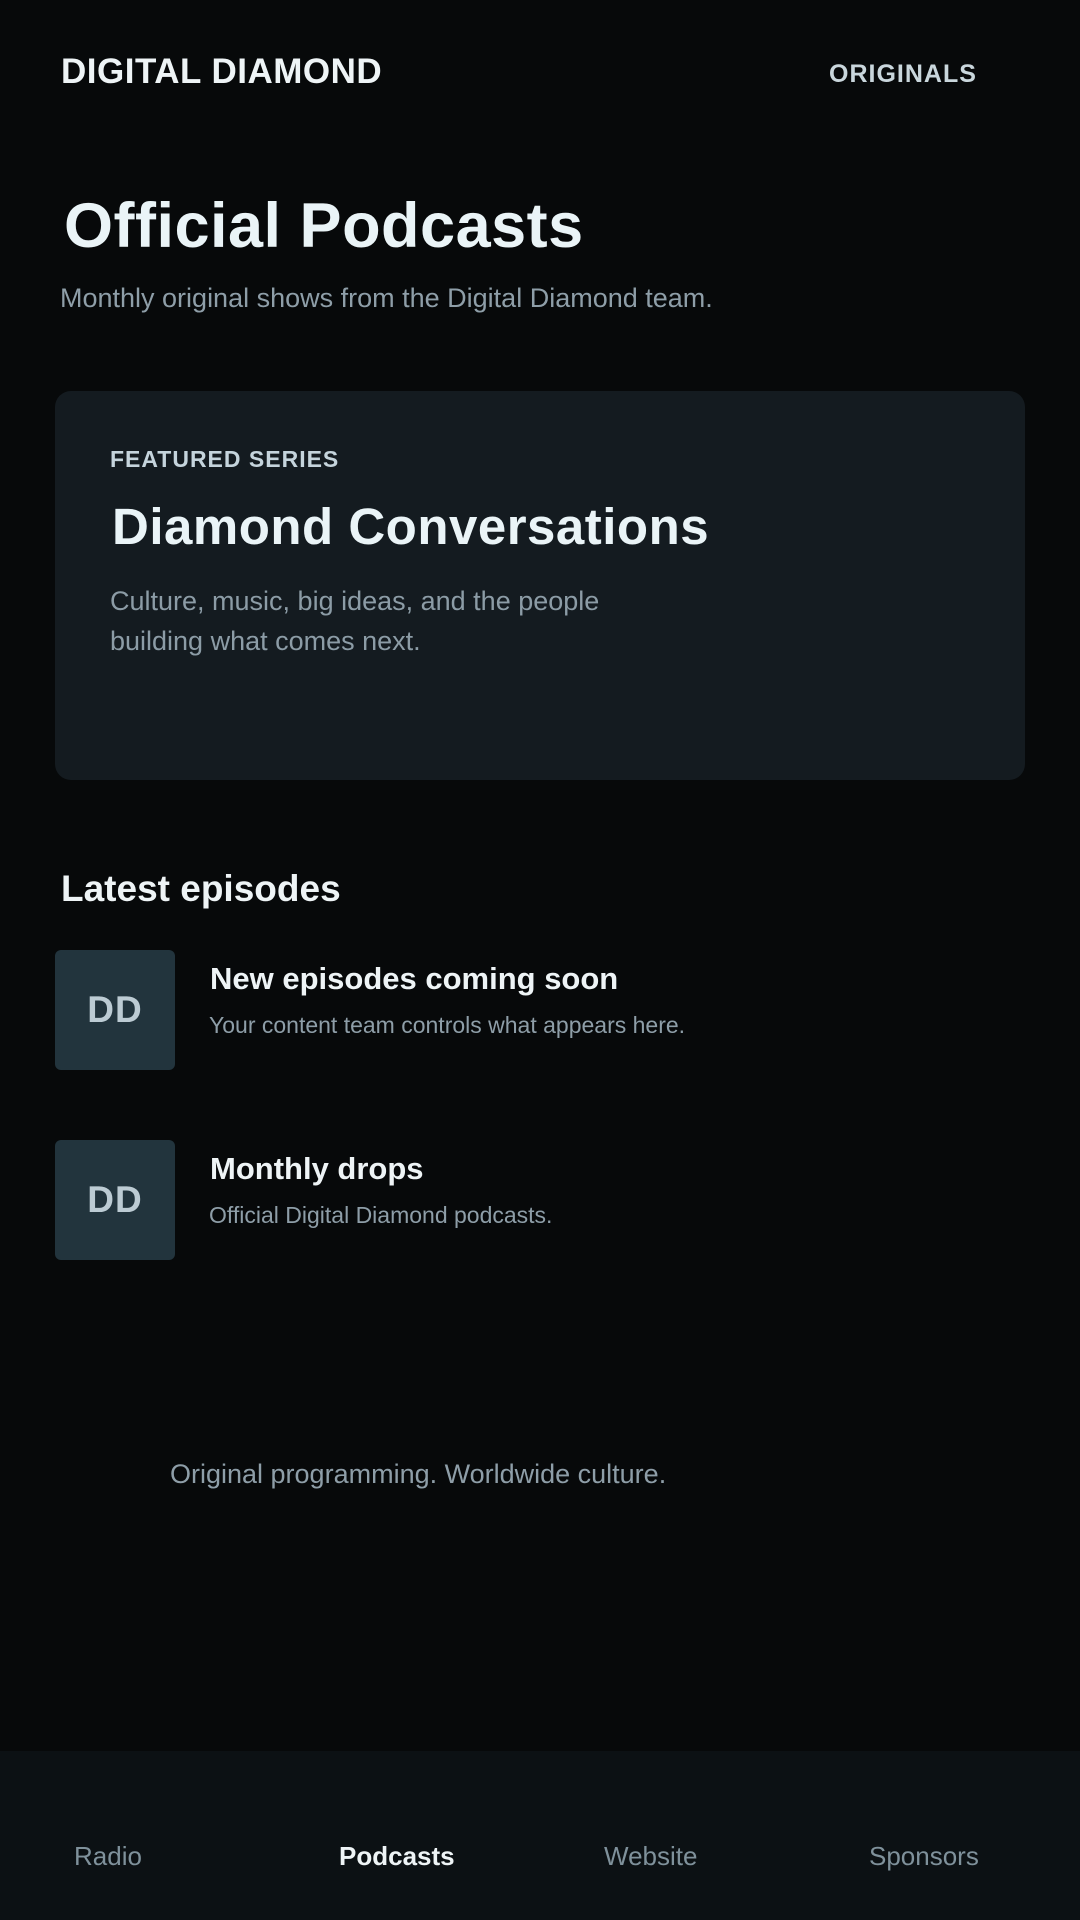 Image resolution: width=1080 pixels, height=1920 pixels. I want to click on page-title: Official Podcasts, so click(324, 226).